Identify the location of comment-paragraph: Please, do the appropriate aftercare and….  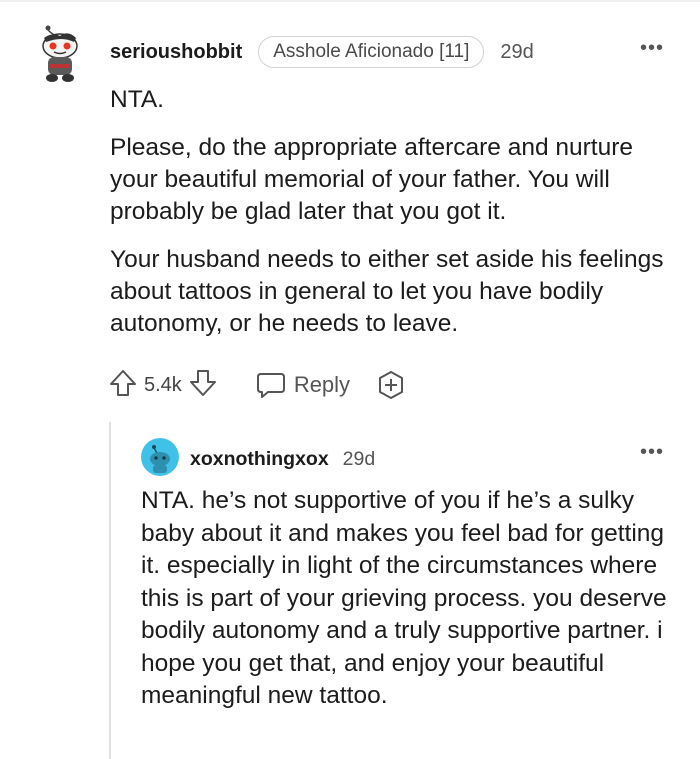
(372, 179).